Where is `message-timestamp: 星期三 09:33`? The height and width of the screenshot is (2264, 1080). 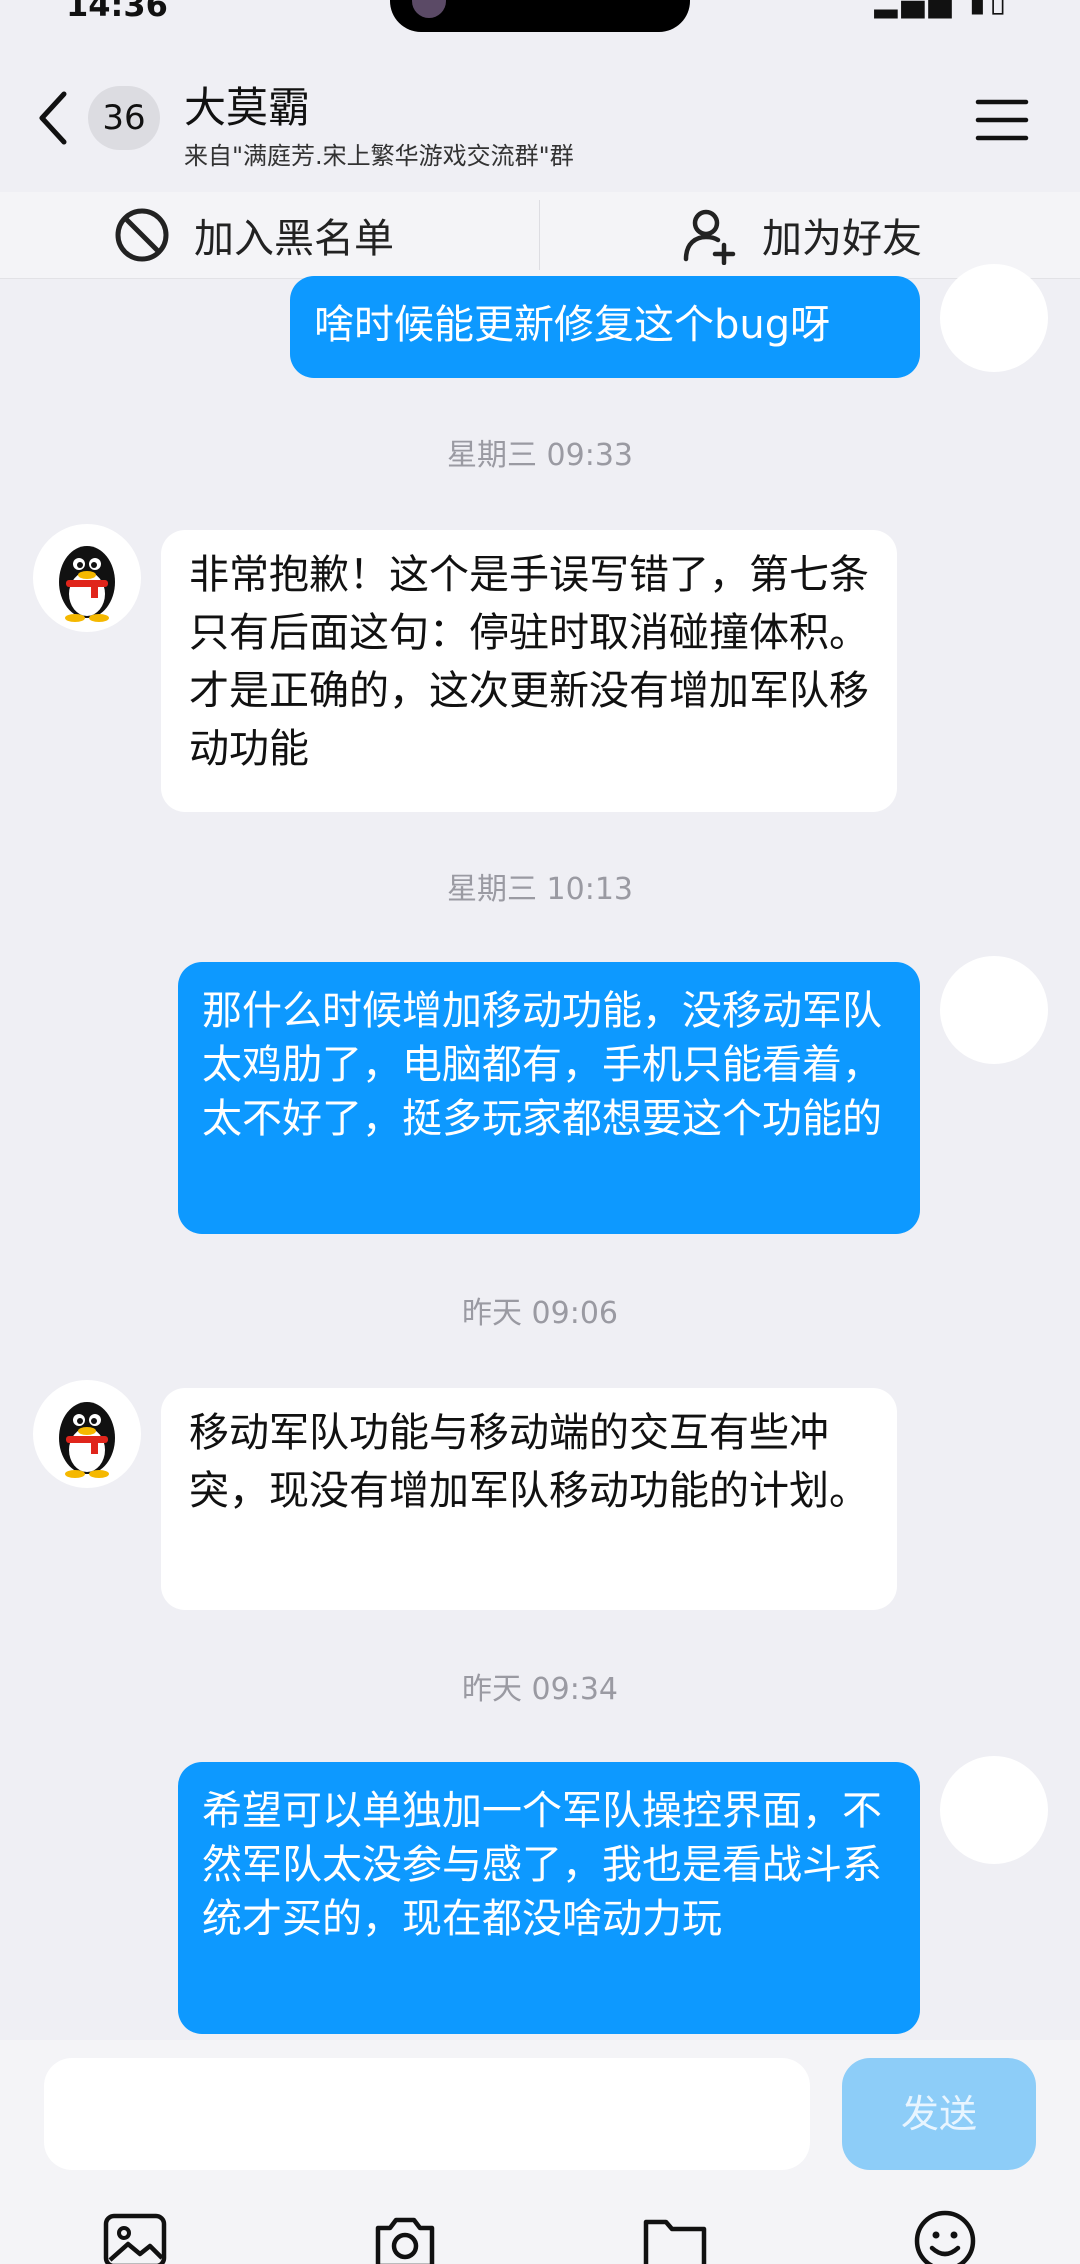 message-timestamp: 星期三 09:33 is located at coordinates (540, 455).